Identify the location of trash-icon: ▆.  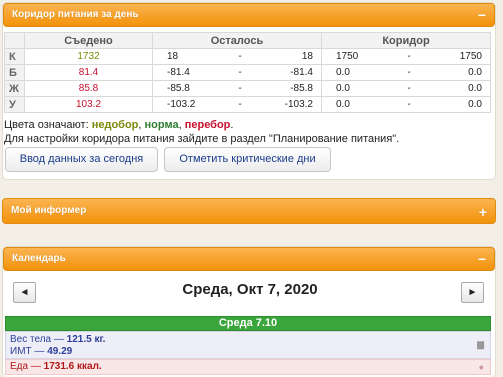
(480, 344).